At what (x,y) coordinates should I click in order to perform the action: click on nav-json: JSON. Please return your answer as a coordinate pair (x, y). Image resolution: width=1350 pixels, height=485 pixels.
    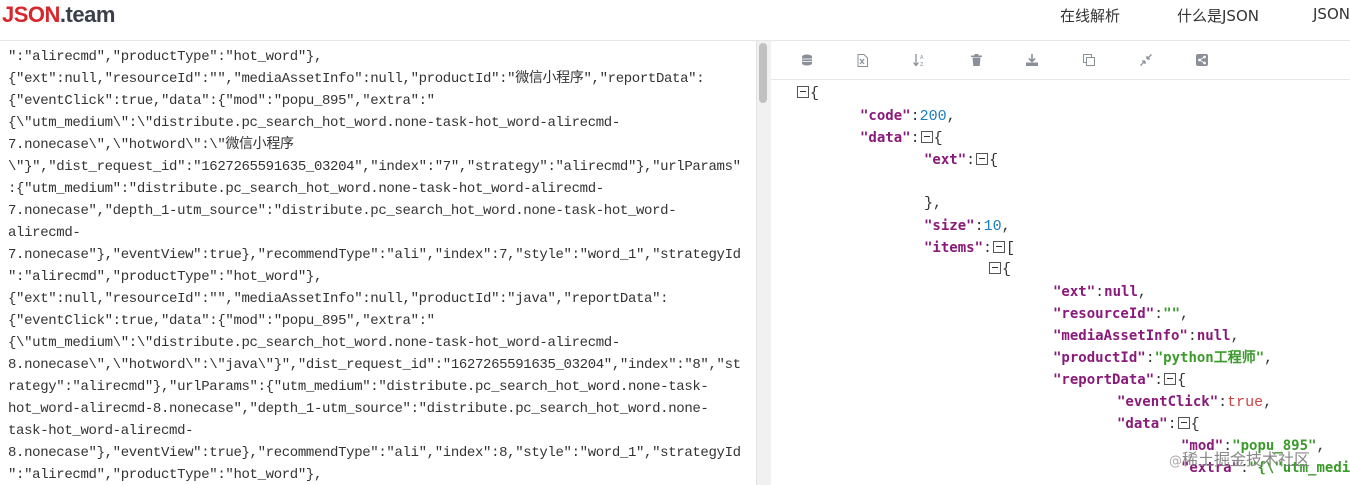
    Looking at the image, I should click on (1331, 14).